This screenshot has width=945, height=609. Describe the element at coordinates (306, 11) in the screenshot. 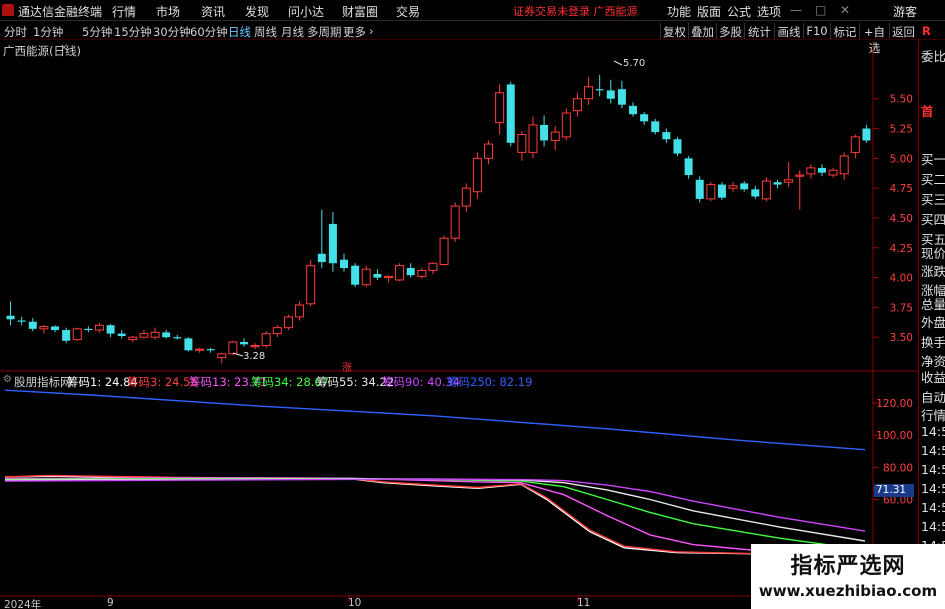

I see `menu-wenxiaoda: 问小达` at that location.